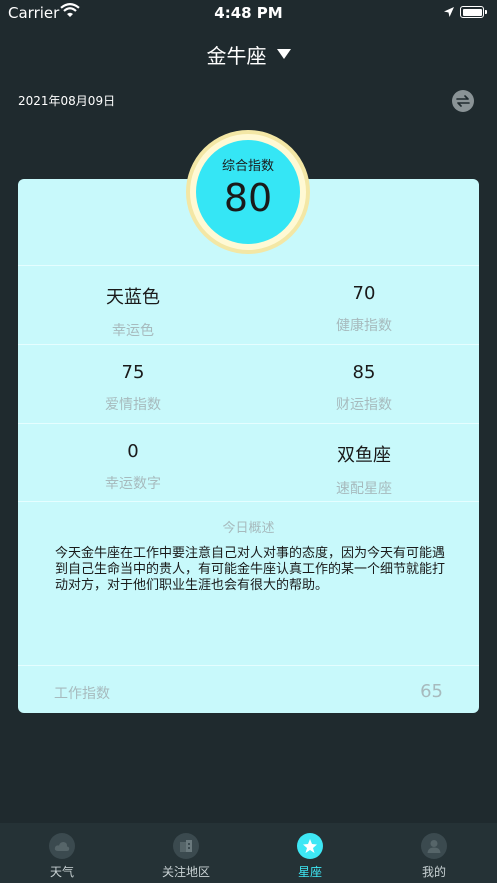 The width and height of the screenshot is (497, 883). Describe the element at coordinates (186, 846) in the screenshot. I see `building-icon` at that location.